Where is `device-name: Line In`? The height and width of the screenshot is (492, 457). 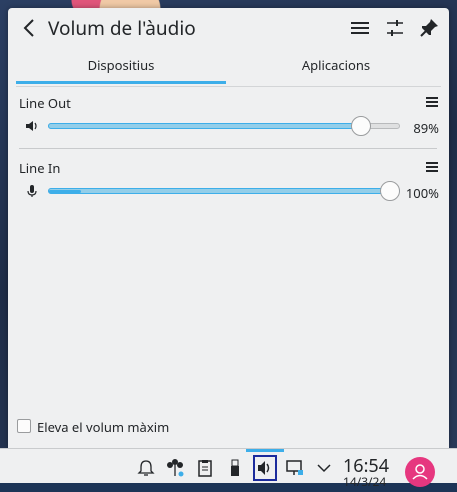 device-name: Line In is located at coordinates (40, 168).